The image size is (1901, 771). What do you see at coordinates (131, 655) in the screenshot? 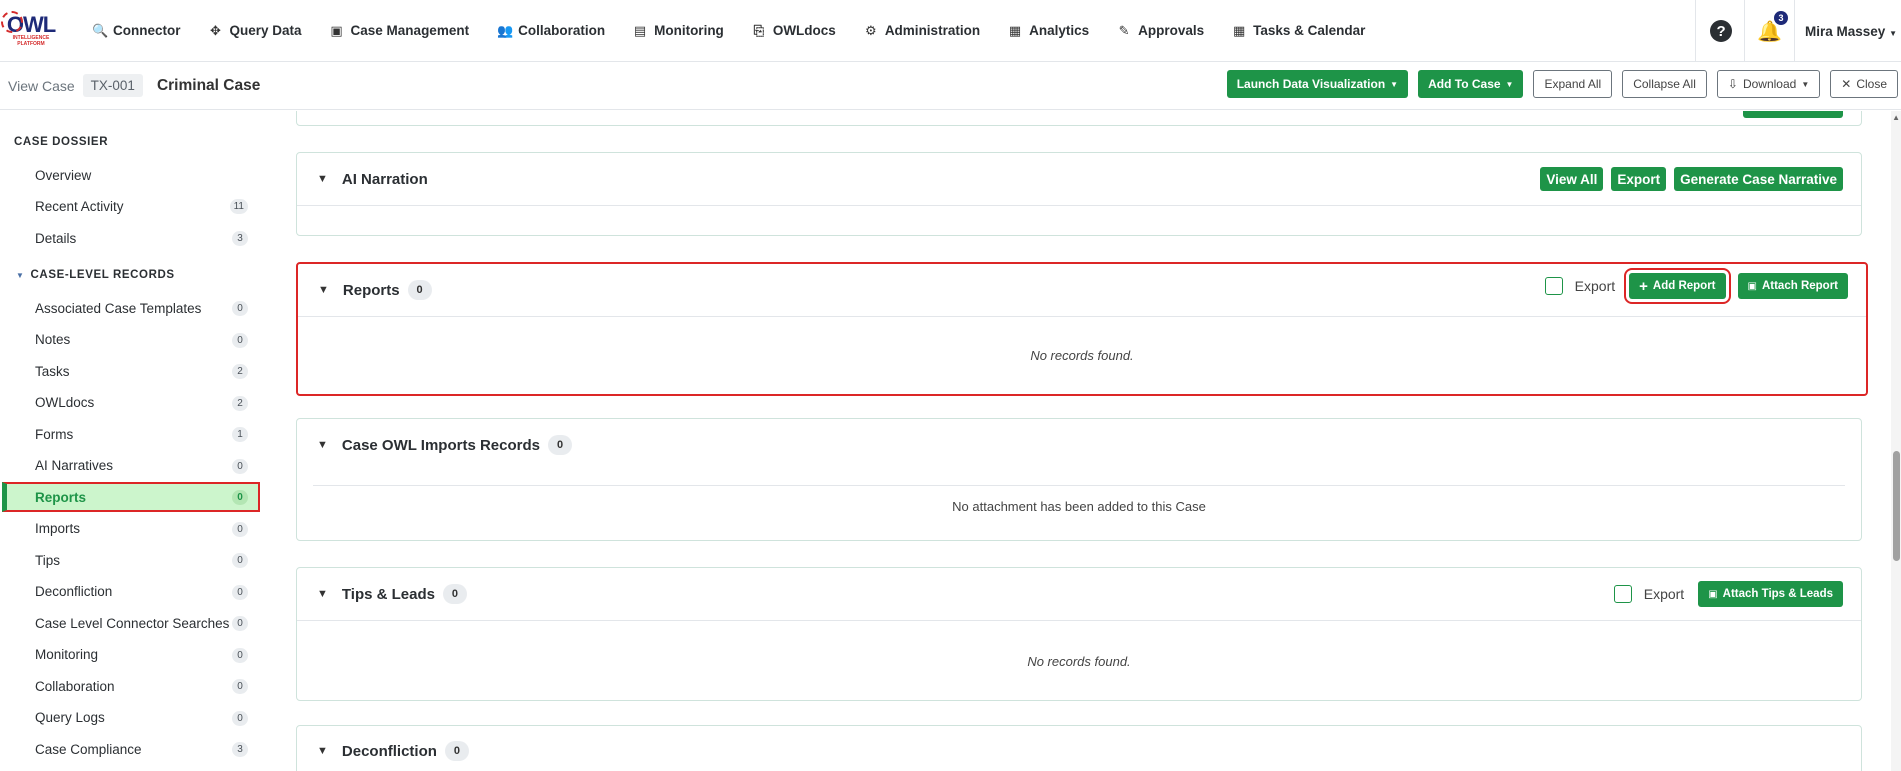
I see `sidebar-item-monitoring: Monitoring 0` at bounding box center [131, 655].